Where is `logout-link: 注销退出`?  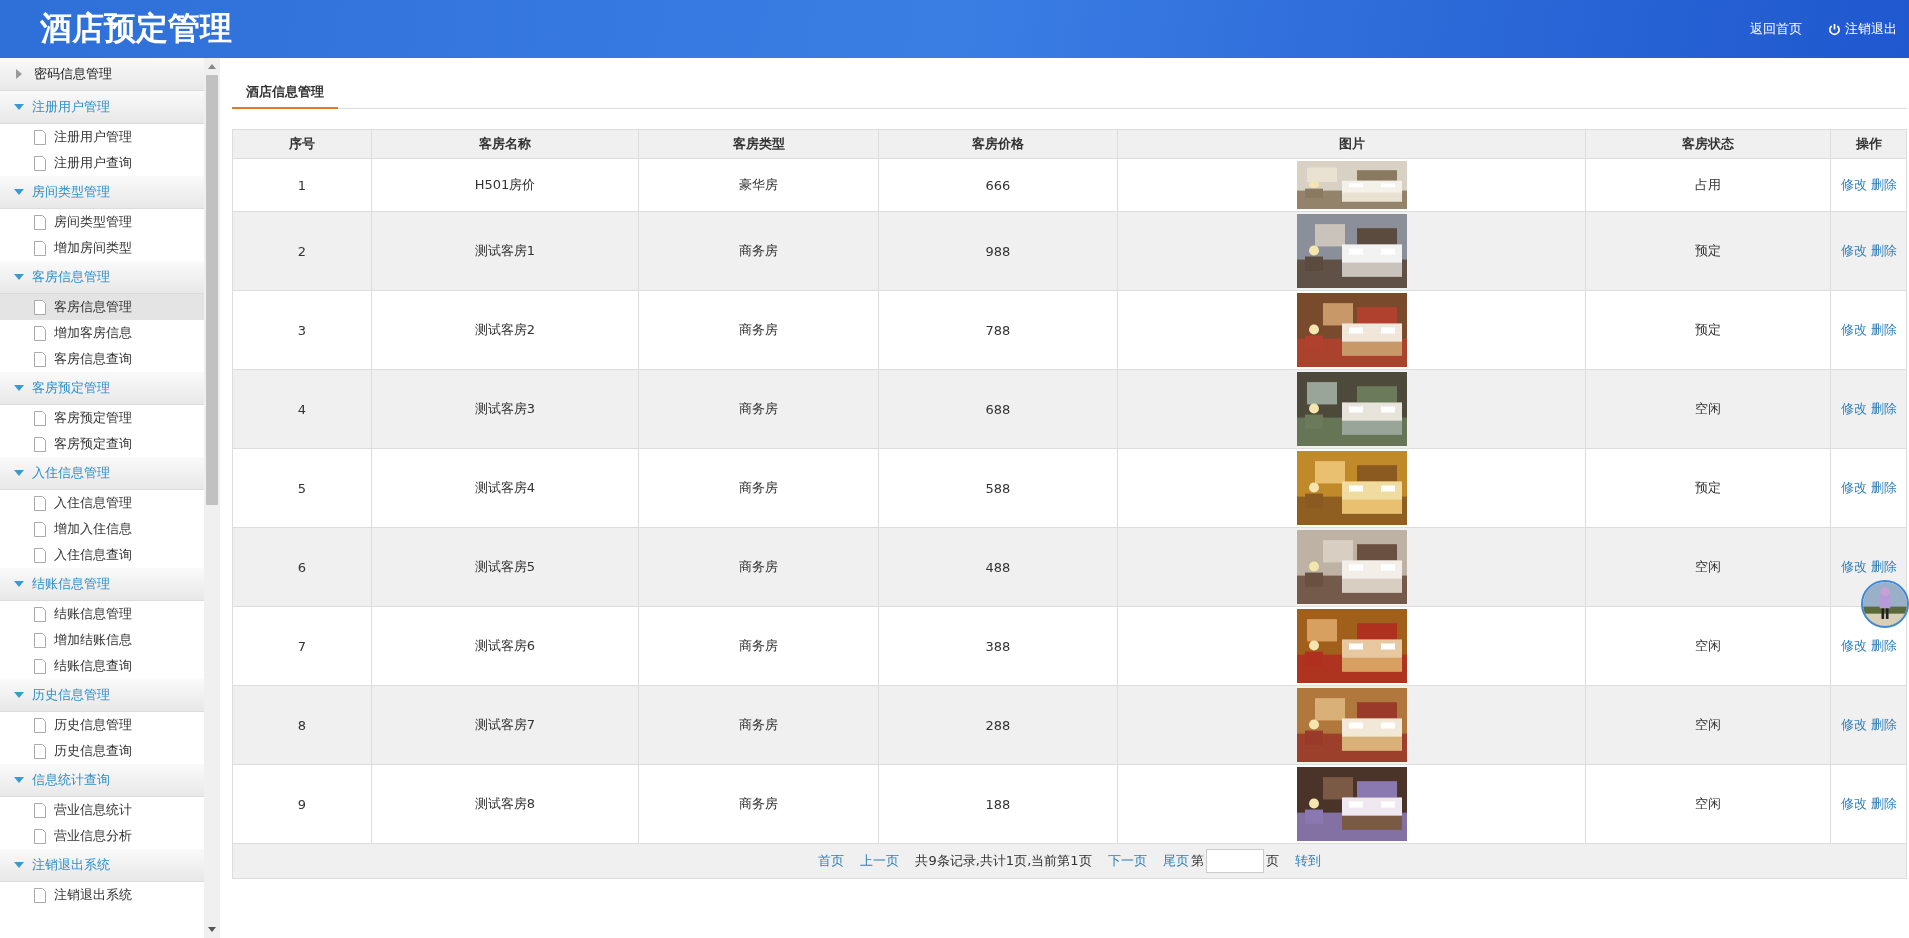
logout-link: 注销退出 is located at coordinates (1862, 29).